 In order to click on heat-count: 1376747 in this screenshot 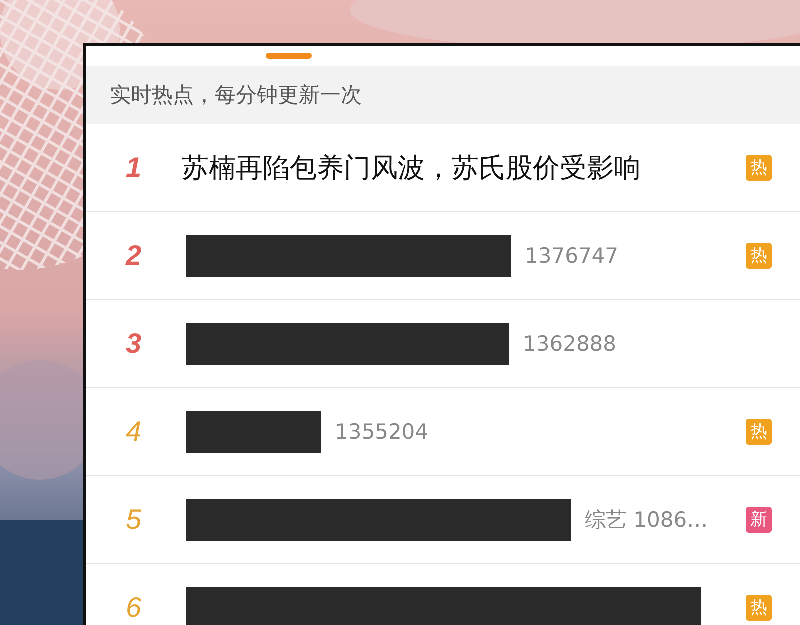, I will do `click(572, 256)`.